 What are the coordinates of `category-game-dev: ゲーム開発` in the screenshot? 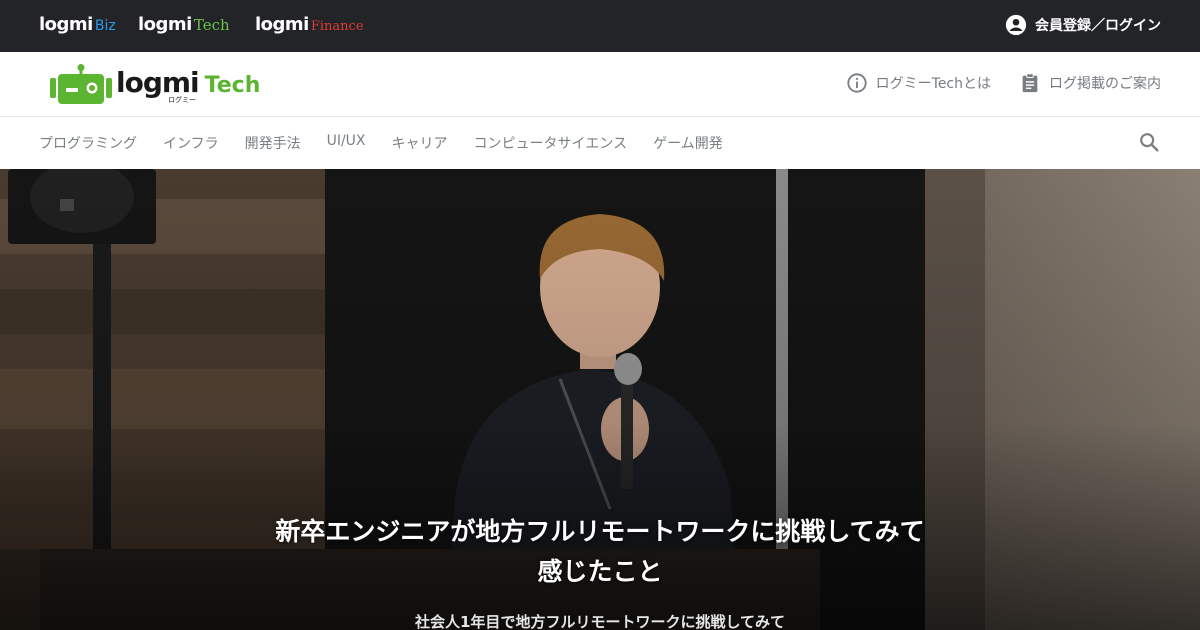 It's located at (688, 143).